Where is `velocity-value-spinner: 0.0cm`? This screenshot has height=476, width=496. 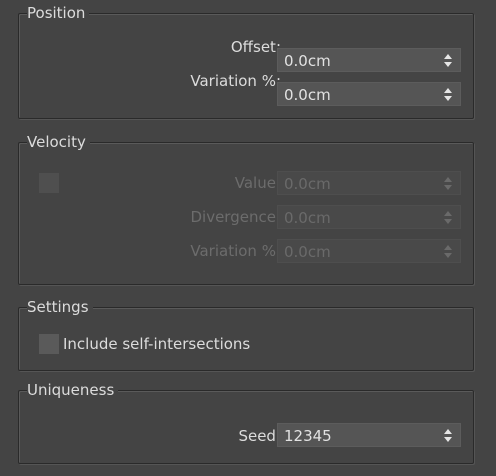 velocity-value-spinner: 0.0cm is located at coordinates (369, 183).